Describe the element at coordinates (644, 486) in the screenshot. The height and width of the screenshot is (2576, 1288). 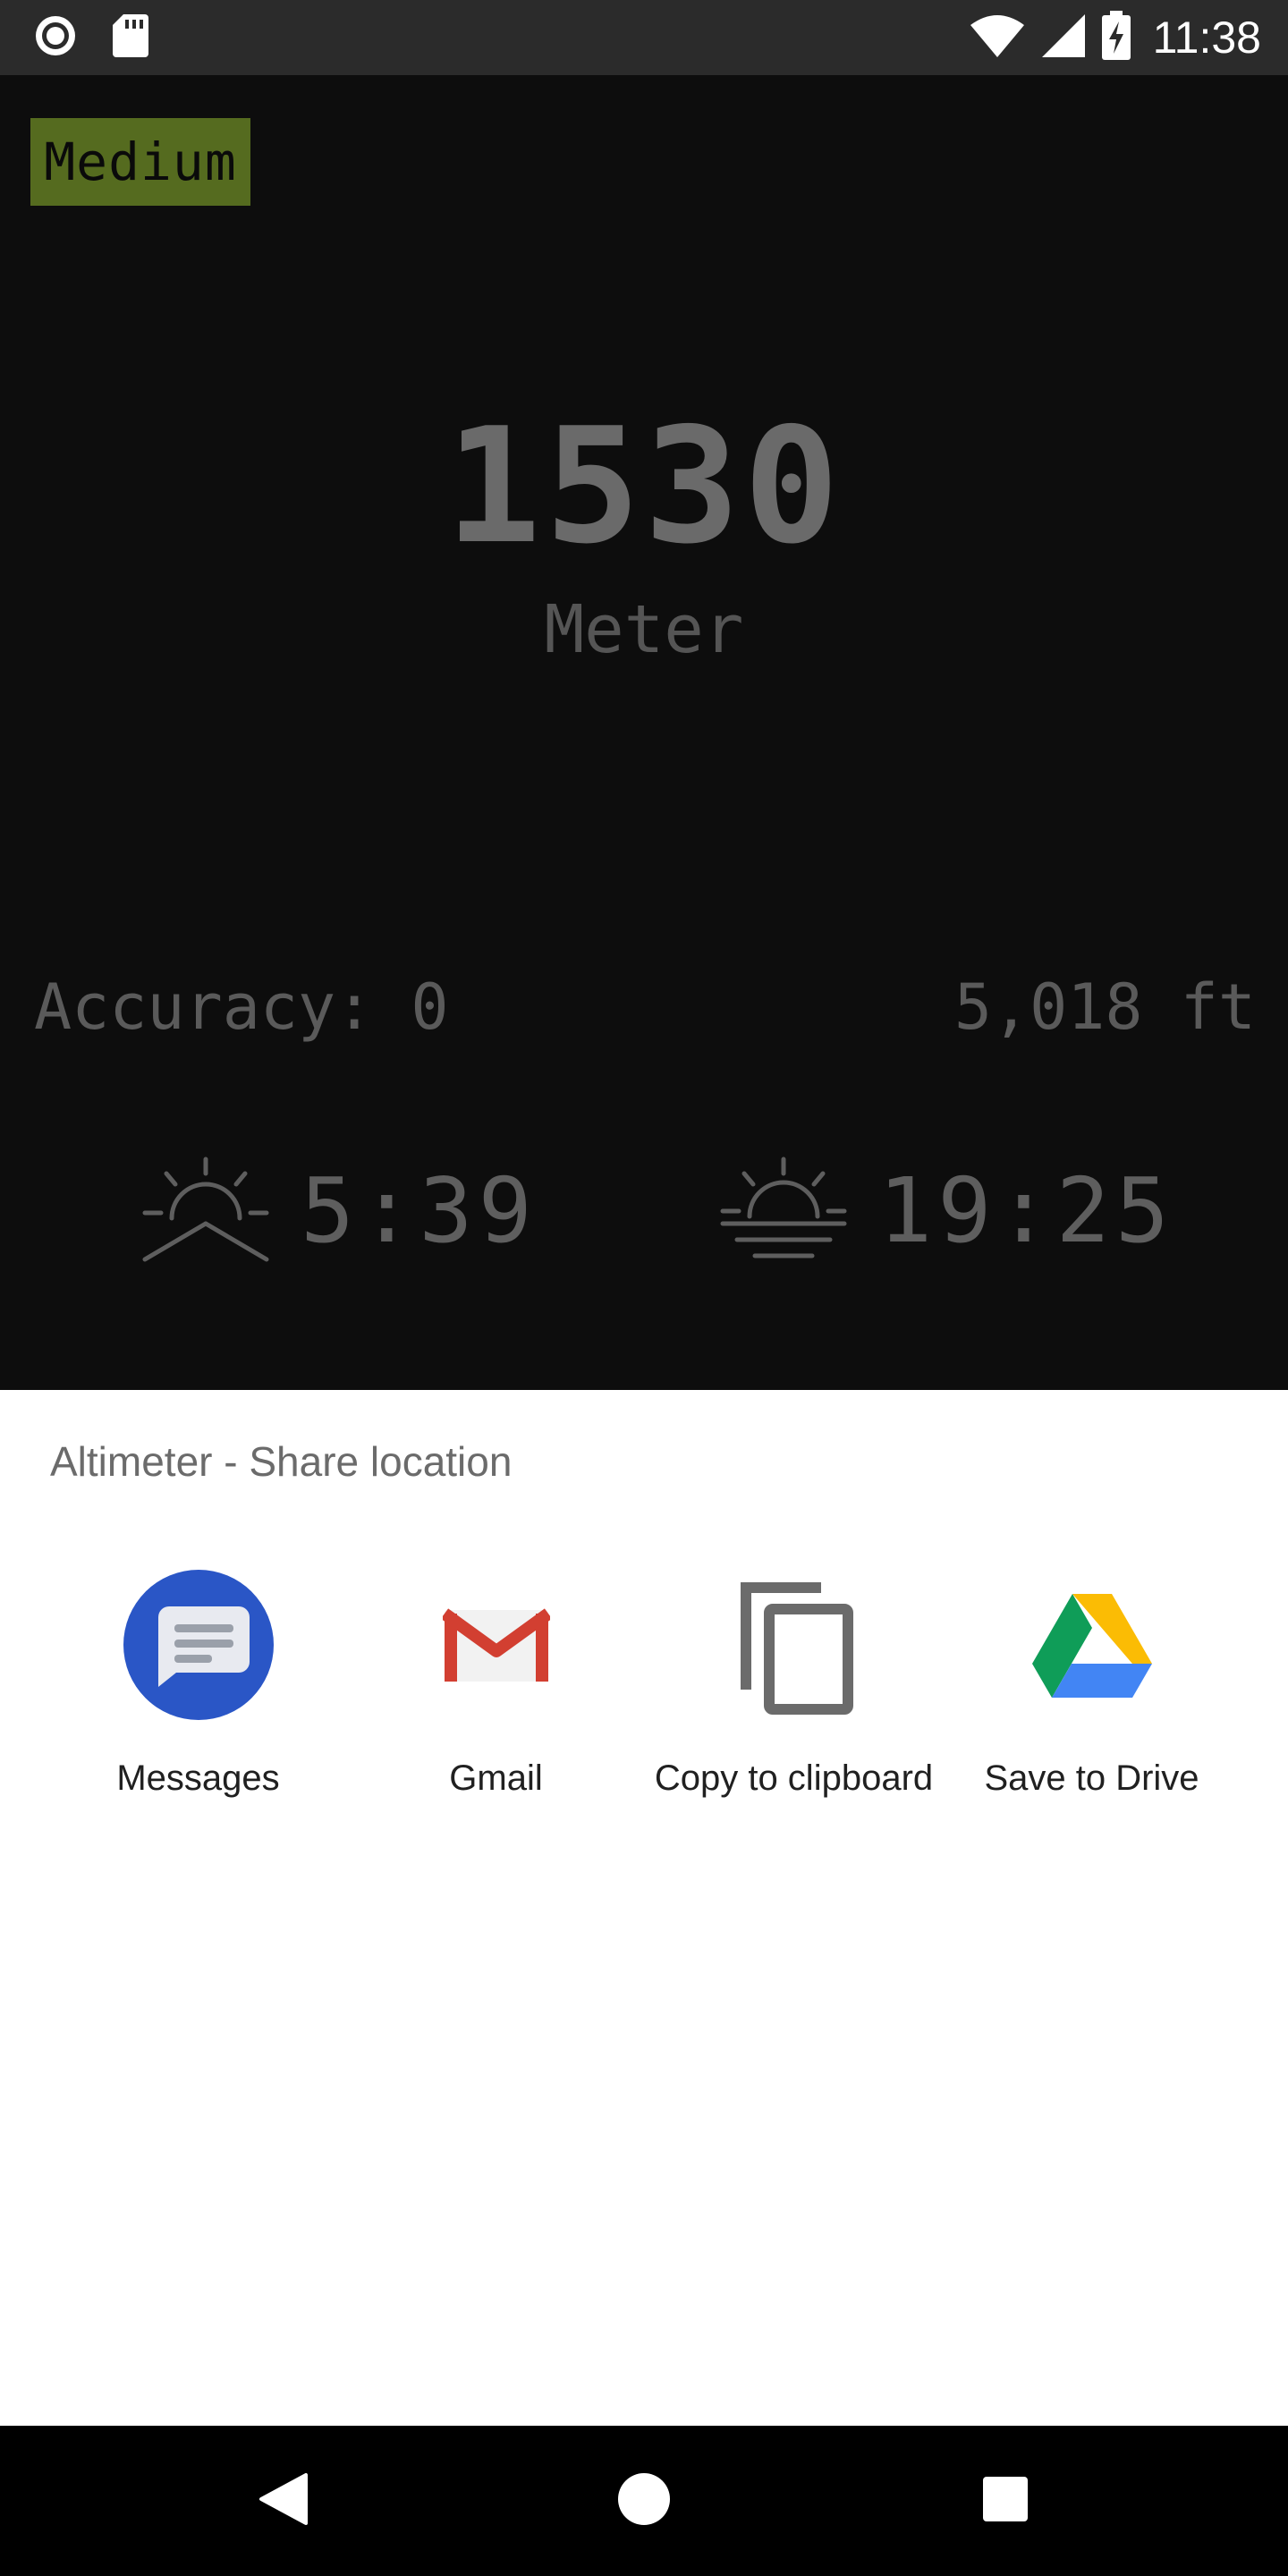
I see `altitude-value: 1530` at that location.